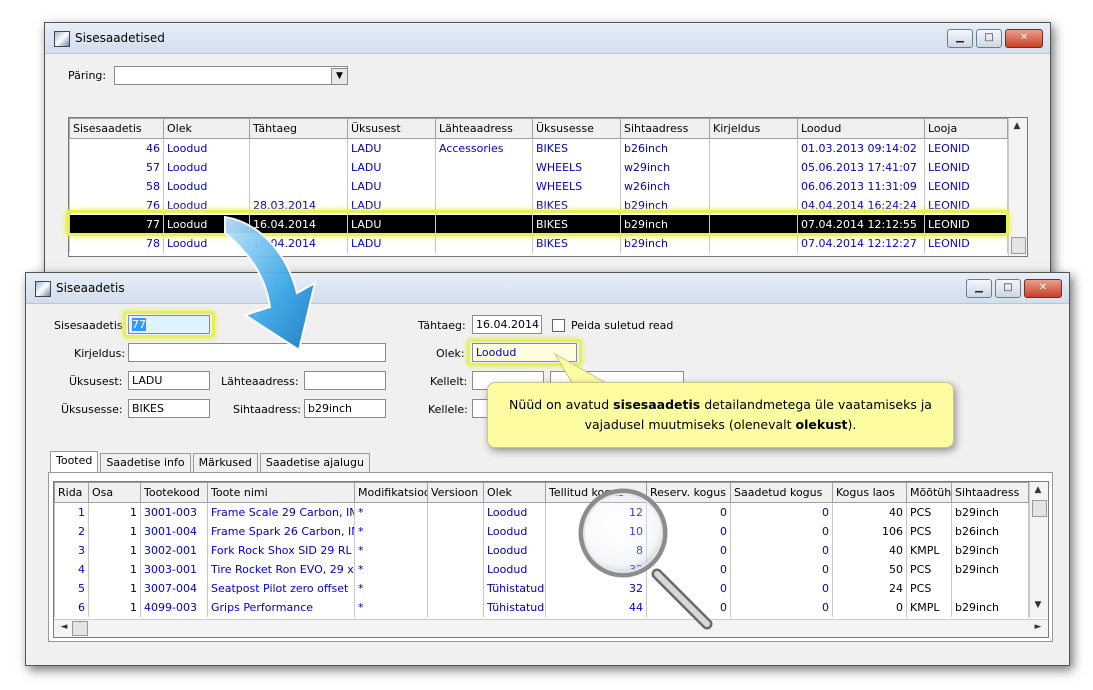 This screenshot has height=690, width=1093. I want to click on table-cell: 5, so click(71, 588).